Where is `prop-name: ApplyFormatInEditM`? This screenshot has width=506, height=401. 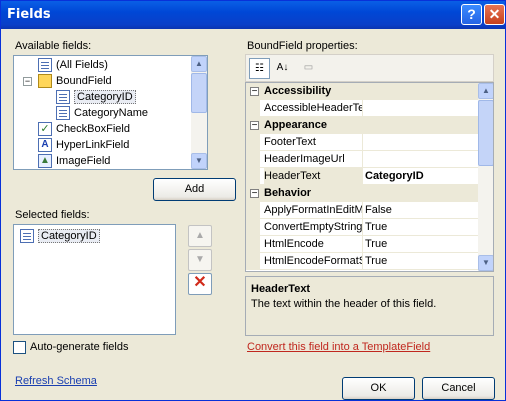 prop-name: ApplyFormatInEditM is located at coordinates (313, 210).